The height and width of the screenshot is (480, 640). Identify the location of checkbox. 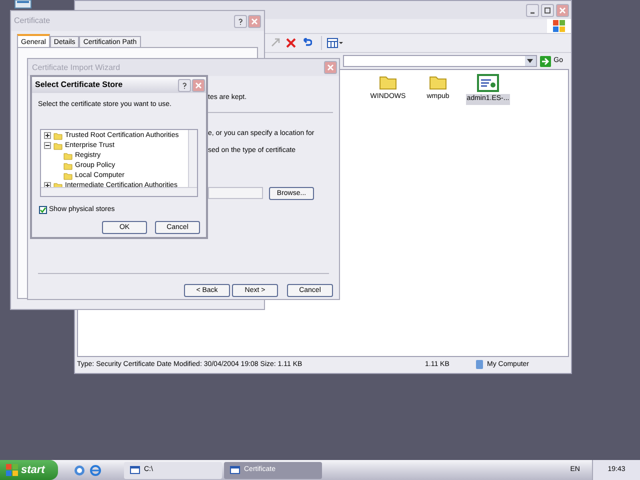
(43, 210).